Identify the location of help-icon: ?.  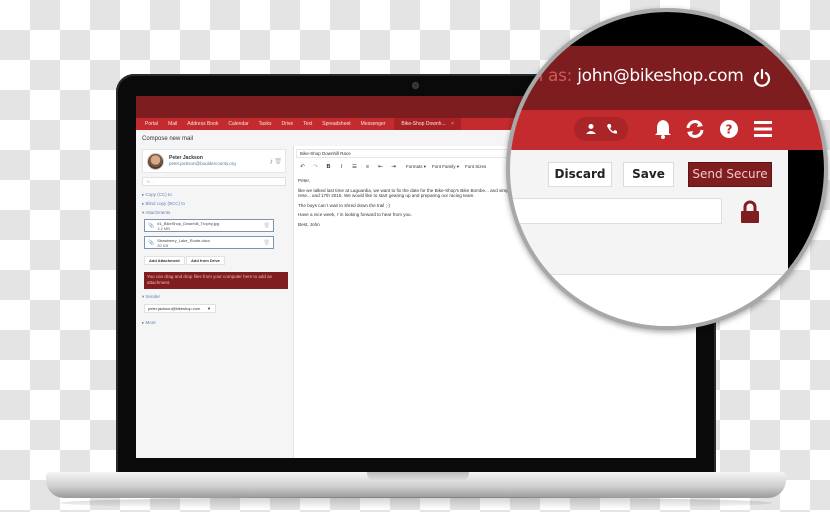
(729, 129).